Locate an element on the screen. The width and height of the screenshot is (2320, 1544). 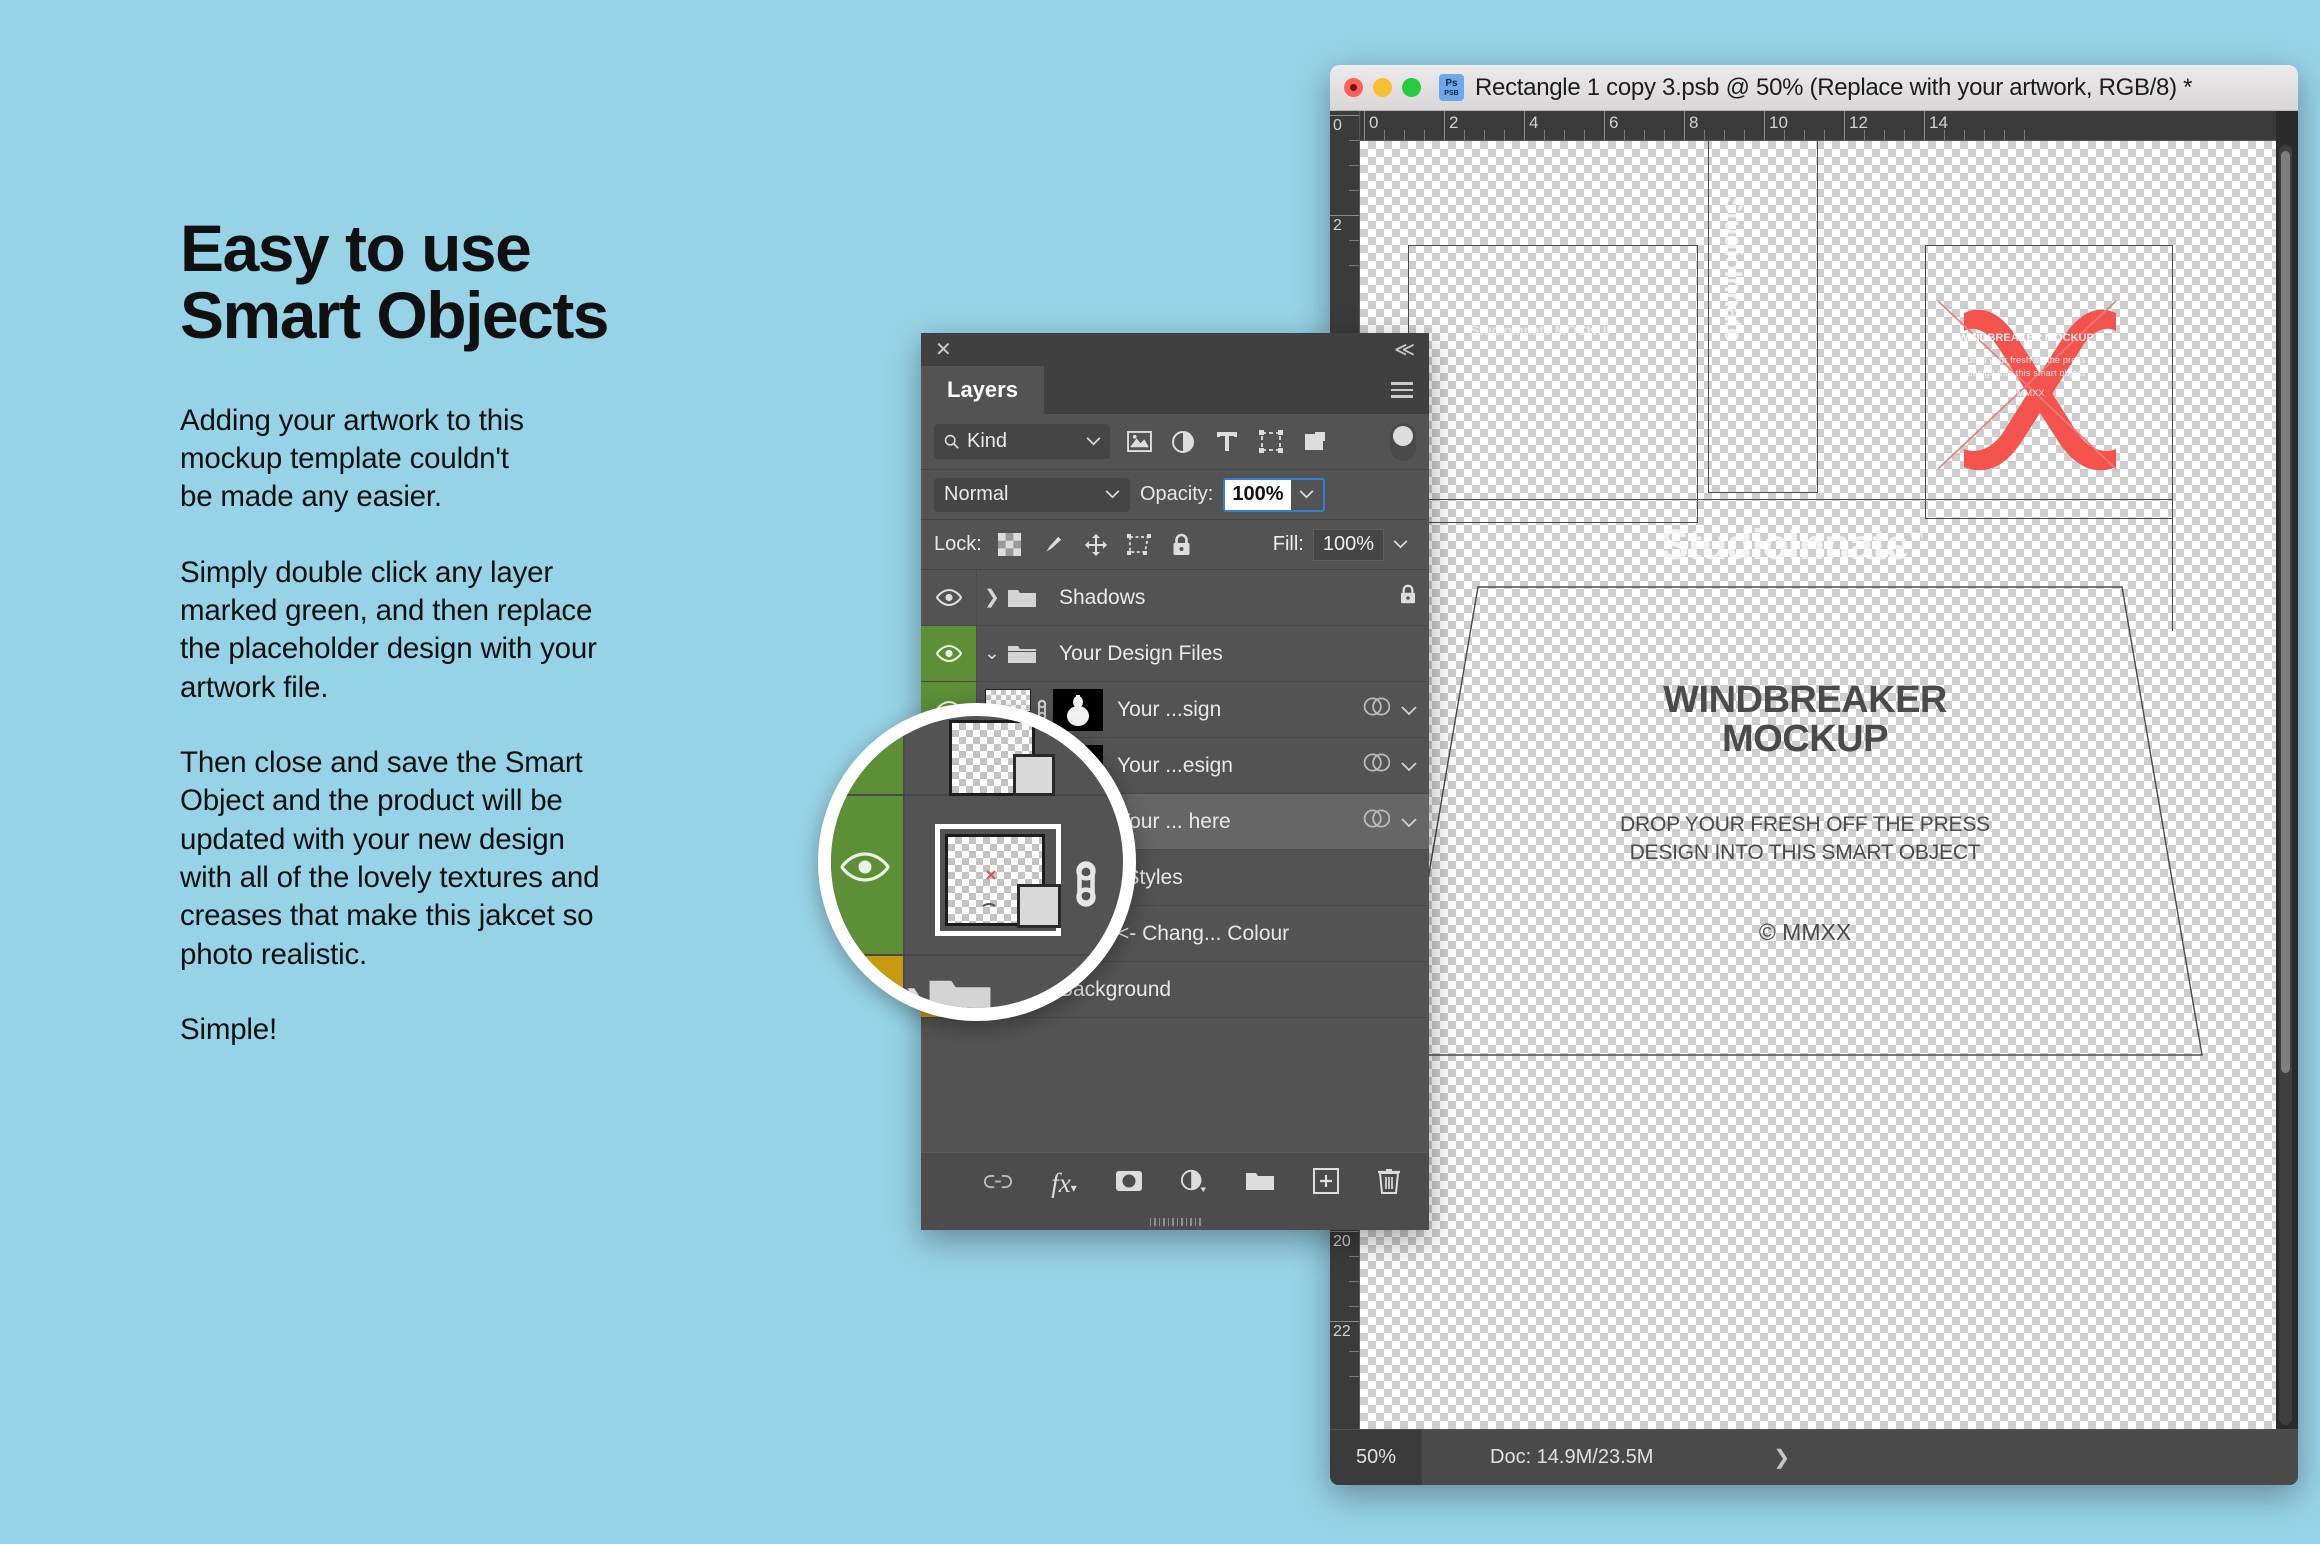
layer-name: Your Design Files is located at coordinates (1141, 653).